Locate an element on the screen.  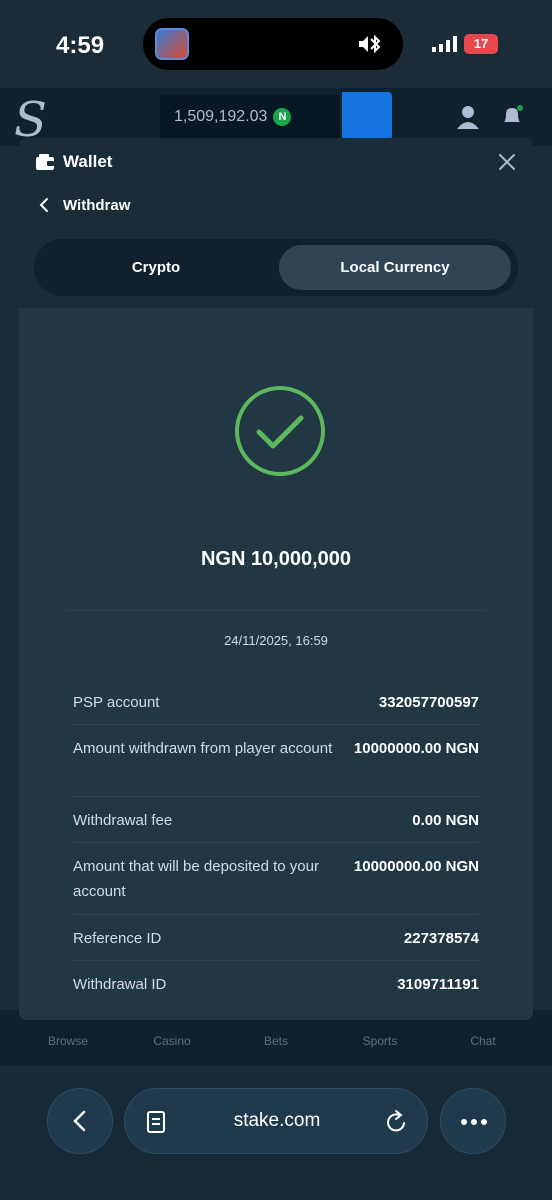
nav-sports: Sports is located at coordinates (380, 1041).